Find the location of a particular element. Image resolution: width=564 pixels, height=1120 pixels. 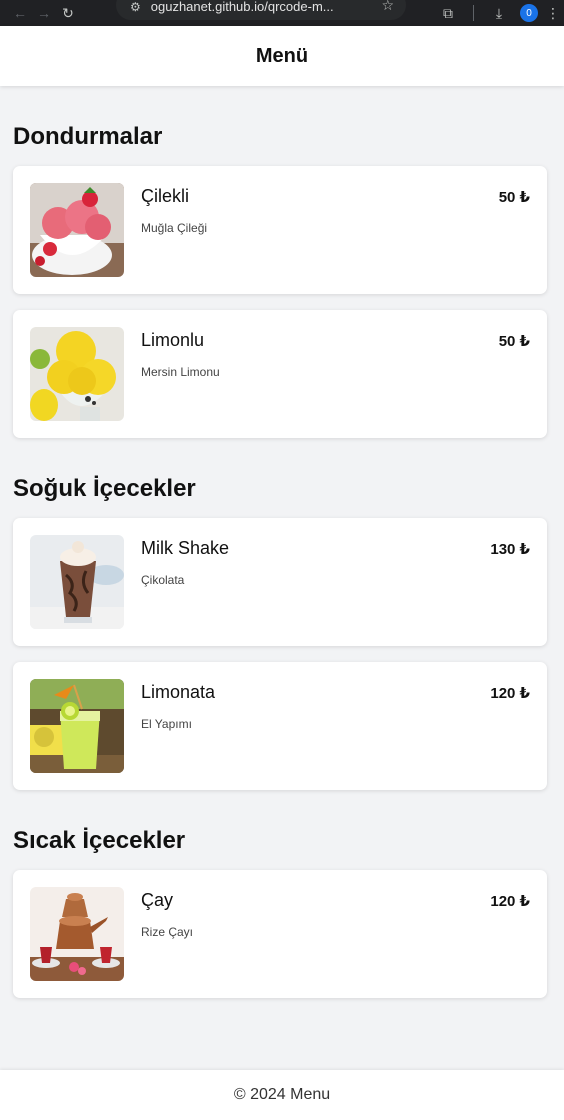

menu-item-card: Çilekli Muğla Çileği 50 ₺ is located at coordinates (280, 230).